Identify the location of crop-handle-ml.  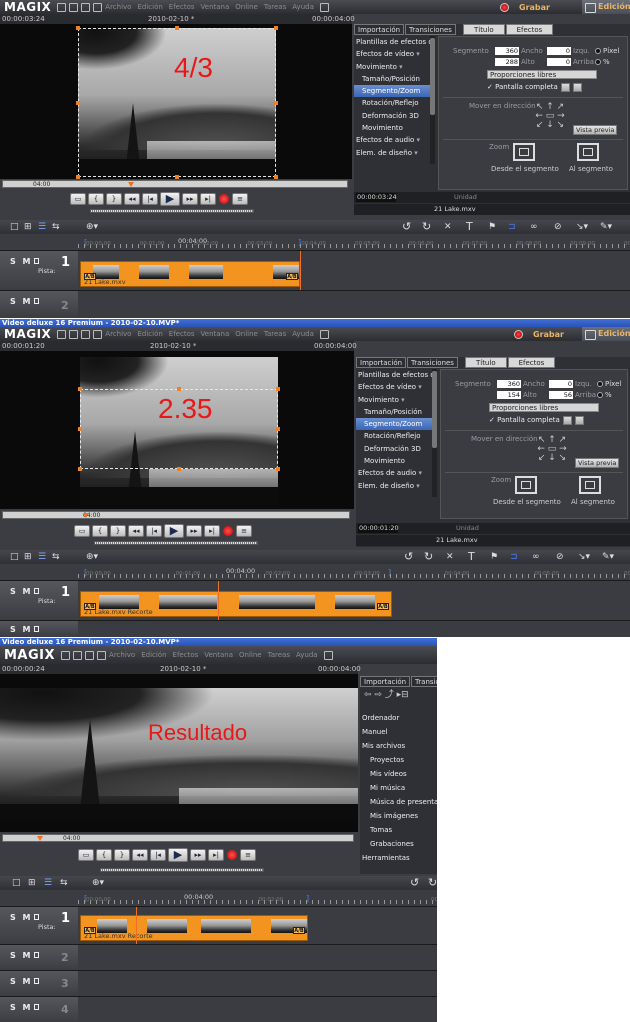
(80, 429).